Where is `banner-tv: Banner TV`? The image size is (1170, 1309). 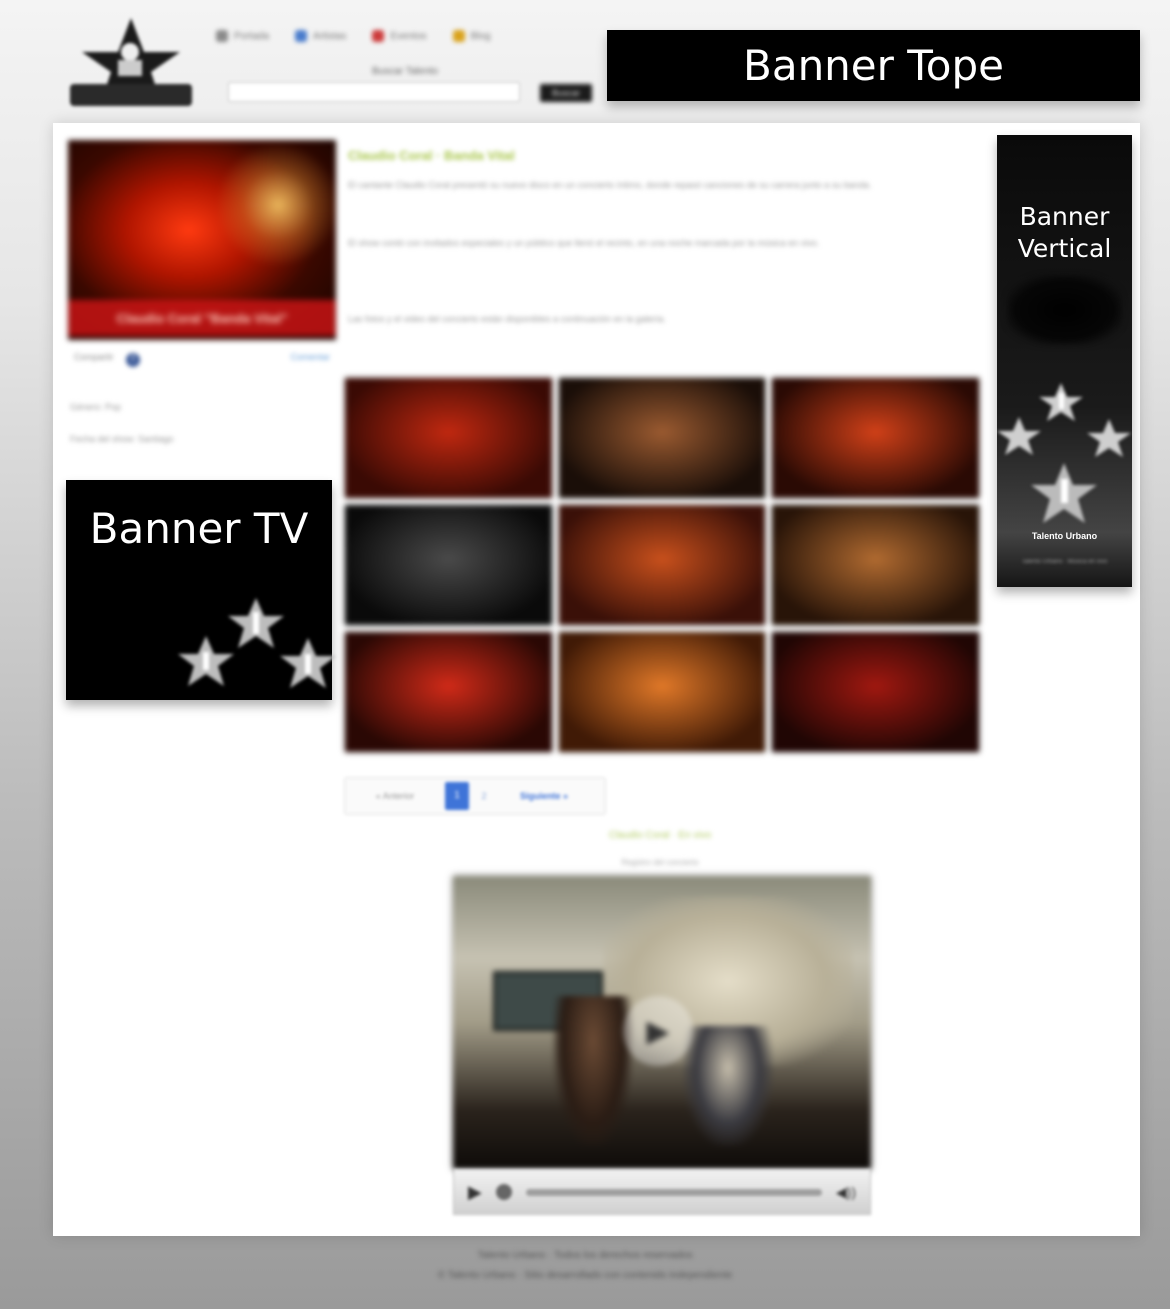 banner-tv: Banner TV is located at coordinates (201, 590).